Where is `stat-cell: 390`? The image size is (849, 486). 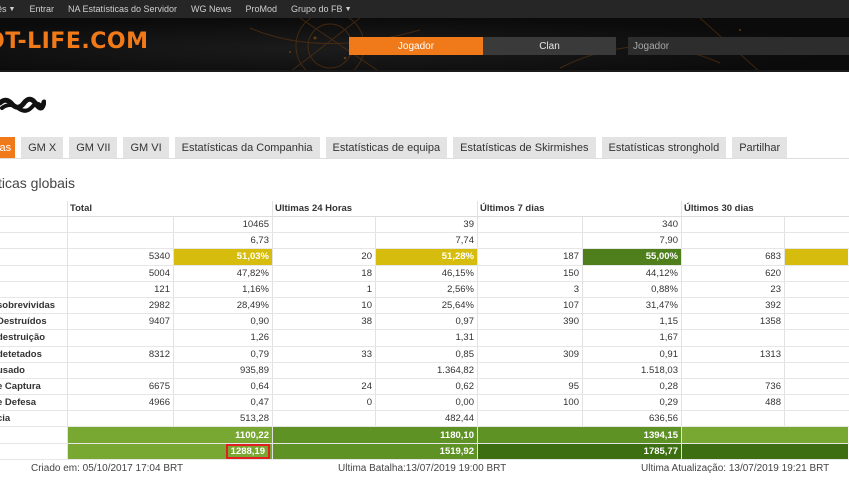
stat-cell: 390 is located at coordinates (529, 322).